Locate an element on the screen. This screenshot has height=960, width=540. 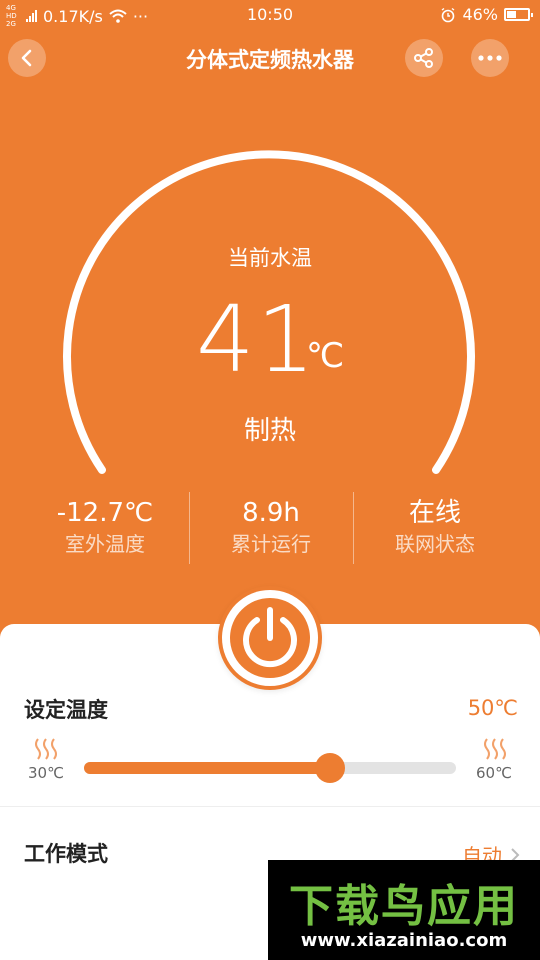
slider-thumb is located at coordinates (329, 768).